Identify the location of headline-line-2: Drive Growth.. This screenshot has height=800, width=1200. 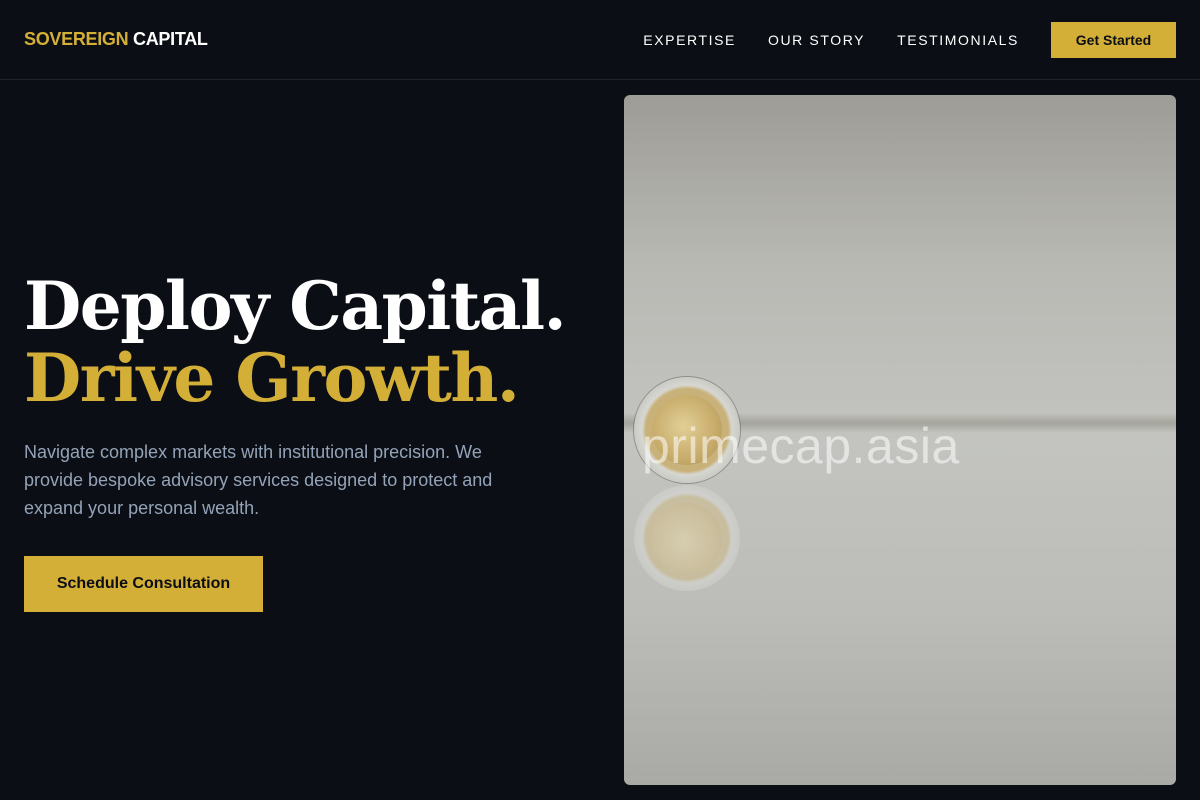
(272, 378).